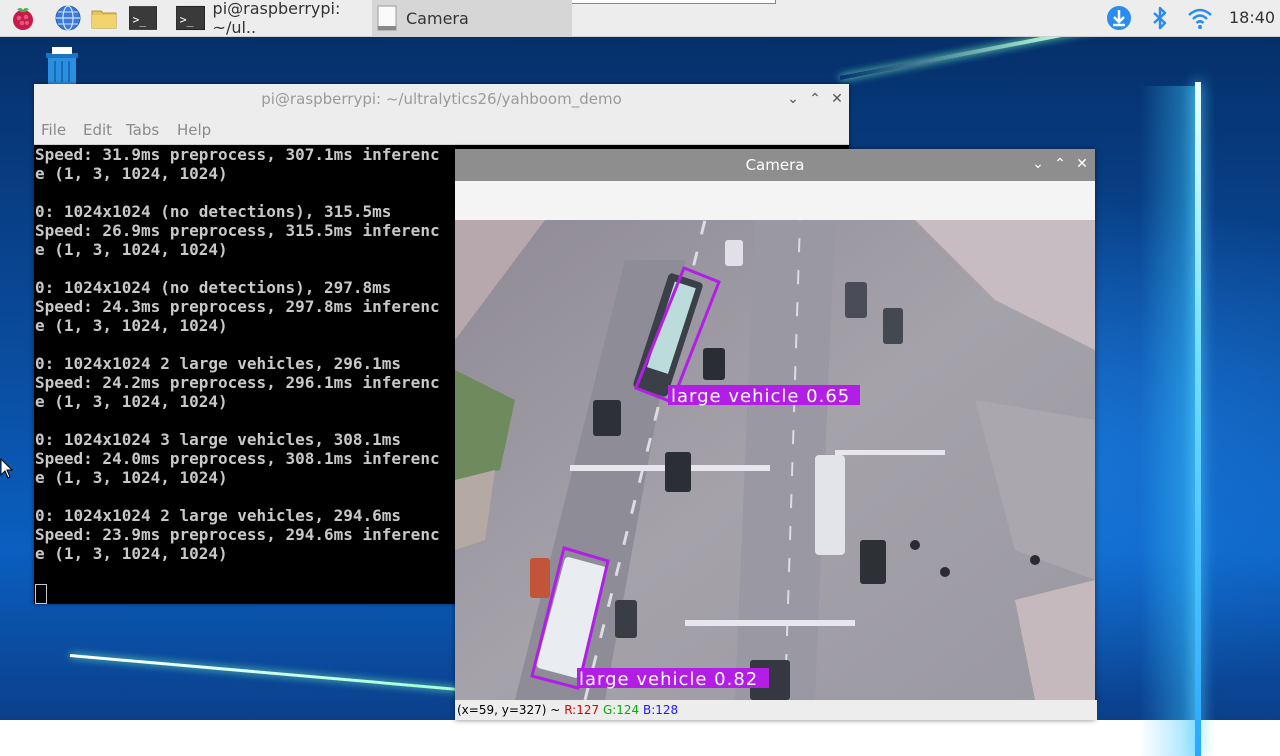 The image size is (1280, 756). I want to click on download-icon, so click(1119, 18).